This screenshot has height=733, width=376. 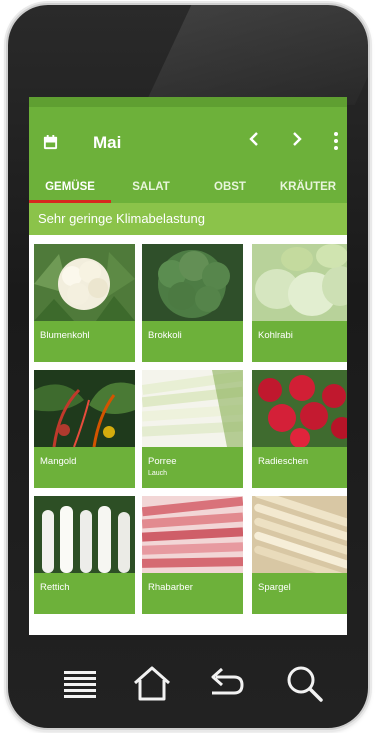 I want to click on blumenkohl-image, so click(x=84, y=282).